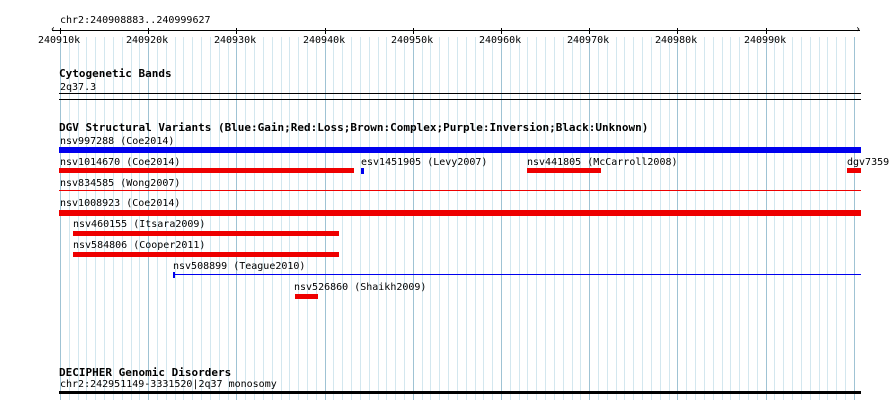 This screenshot has width=890, height=400. Describe the element at coordinates (460, 213) in the screenshot. I see `feature-bar-nsv1008923` at that location.